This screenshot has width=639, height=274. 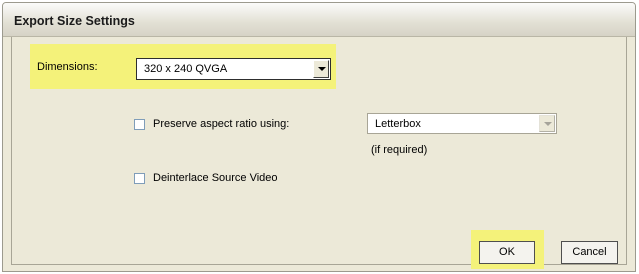 What do you see at coordinates (589, 252) in the screenshot?
I see `cancel-button: Cancel` at bounding box center [589, 252].